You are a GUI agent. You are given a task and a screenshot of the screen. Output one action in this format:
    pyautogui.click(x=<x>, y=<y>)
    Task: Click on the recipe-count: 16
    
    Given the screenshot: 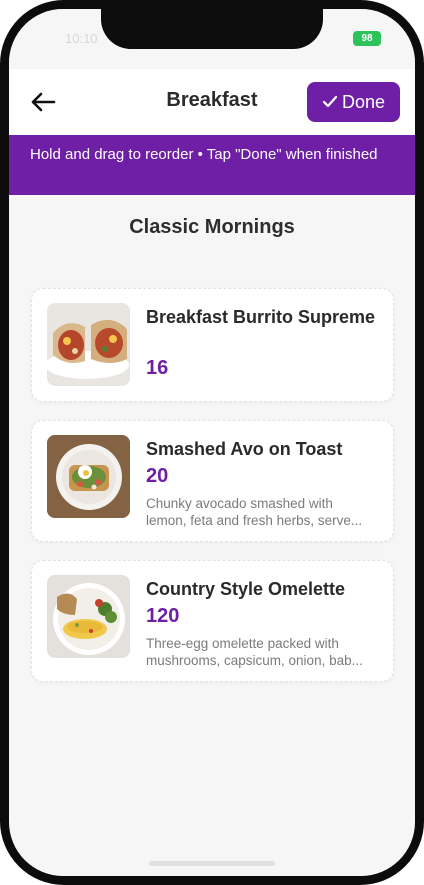 What is the action you would take?
    pyautogui.click(x=157, y=368)
    